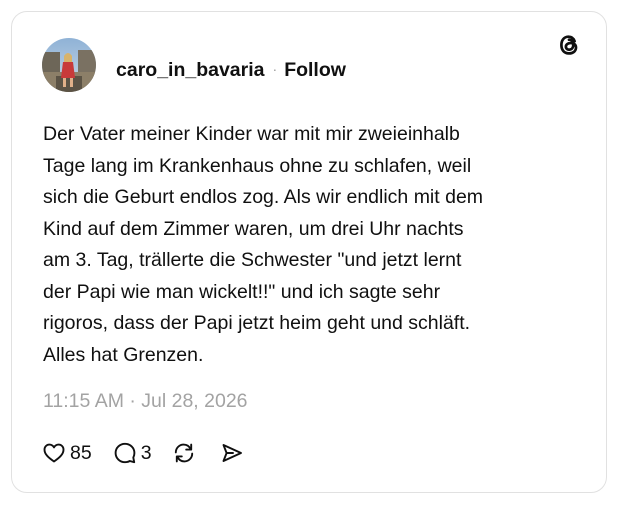 The height and width of the screenshot is (506, 620). Describe the element at coordinates (569, 45) in the screenshot. I see `threads-logo-icon` at that location.